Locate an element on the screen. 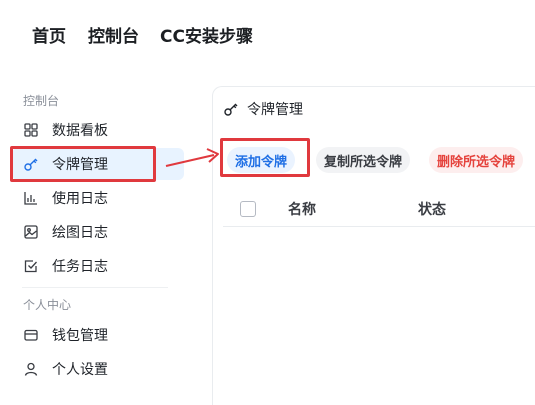 The width and height of the screenshot is (535, 405). sidebar-item-personal-settings: 个人设置 is located at coordinates (98, 369).